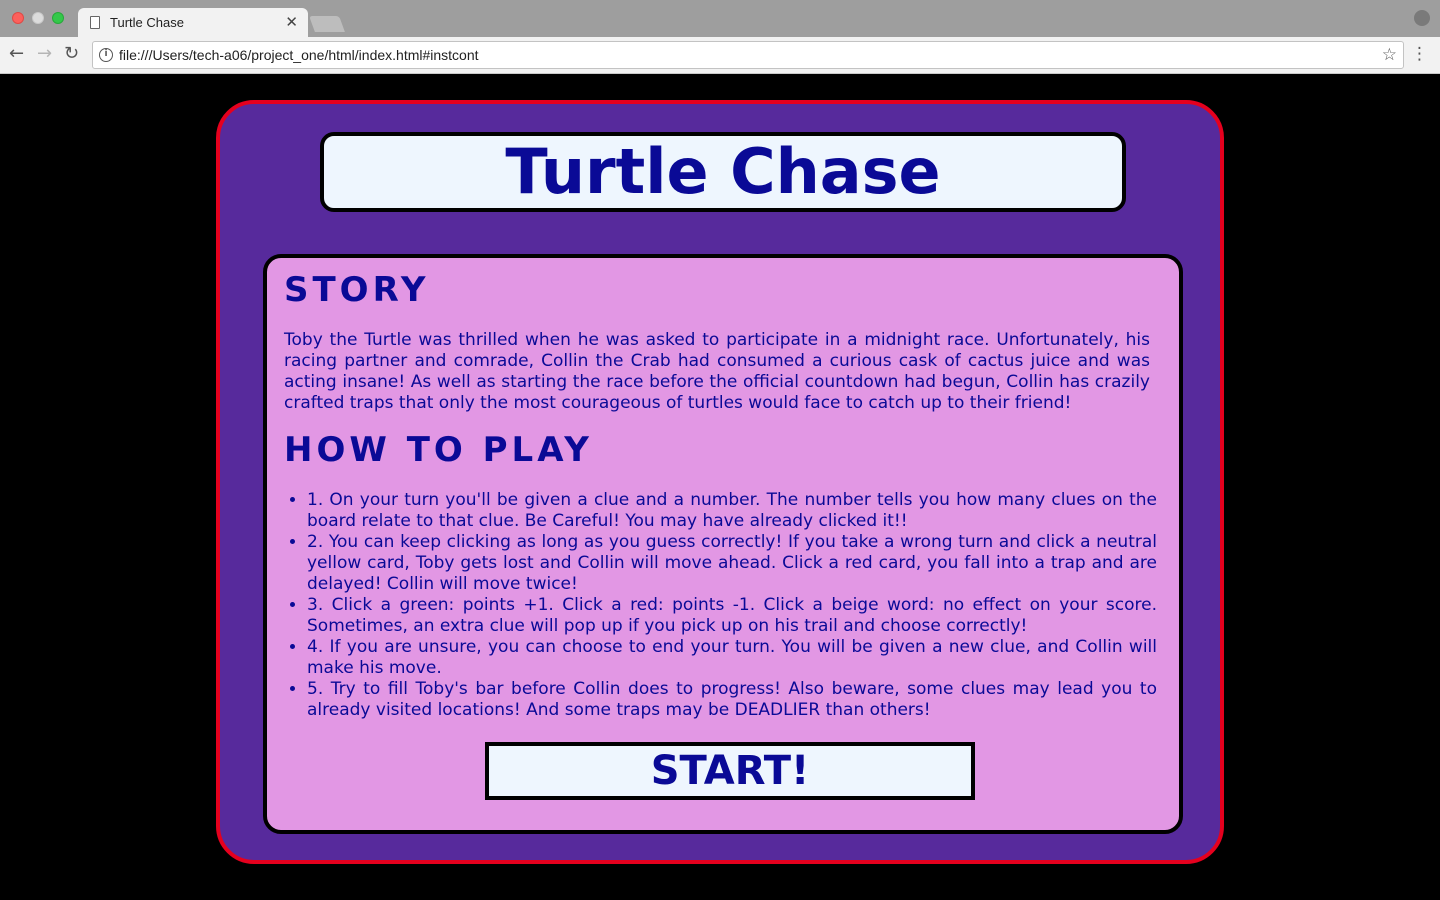 This screenshot has height=900, width=1440. I want to click on browser-titlebar: Turtle Chase ✕, so click(720, 18).